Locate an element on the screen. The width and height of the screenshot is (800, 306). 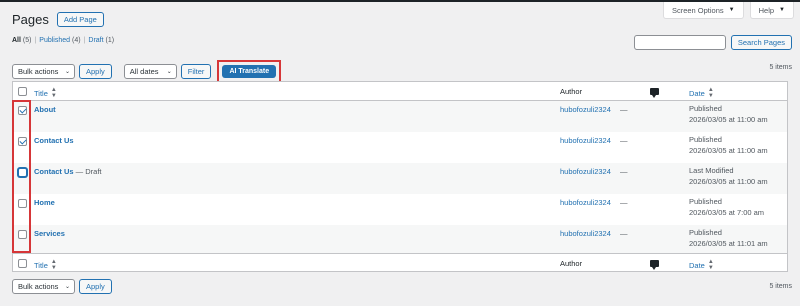
screen-meta-links: Screen Options ▼ Help ▼ is located at coordinates (728, 10).